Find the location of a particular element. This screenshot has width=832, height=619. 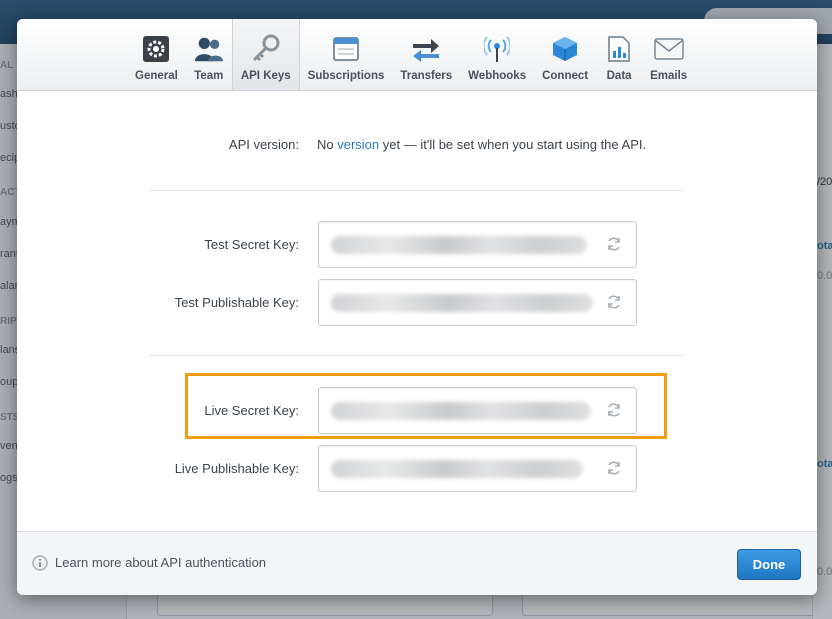

test-publishable-key-label: Test Publishable Key: is located at coordinates (236, 302).